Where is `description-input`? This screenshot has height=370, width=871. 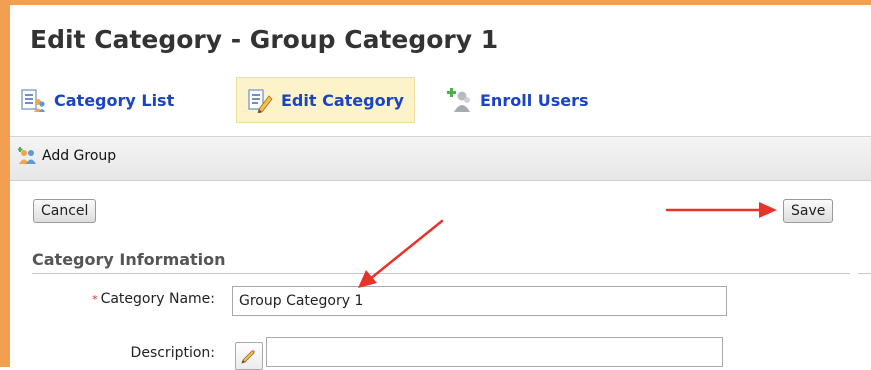
description-input is located at coordinates (494, 352).